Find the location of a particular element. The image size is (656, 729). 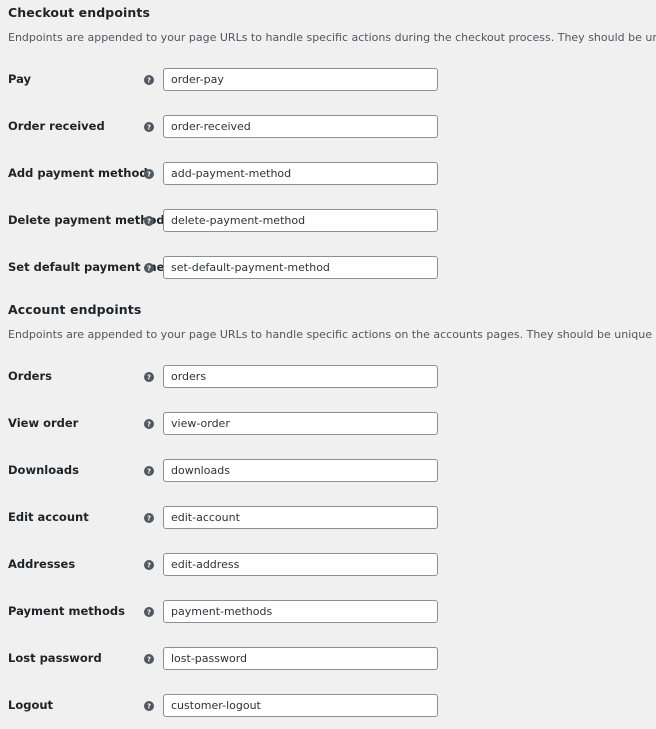

setting-label: Set default payment method is located at coordinates (101, 266).